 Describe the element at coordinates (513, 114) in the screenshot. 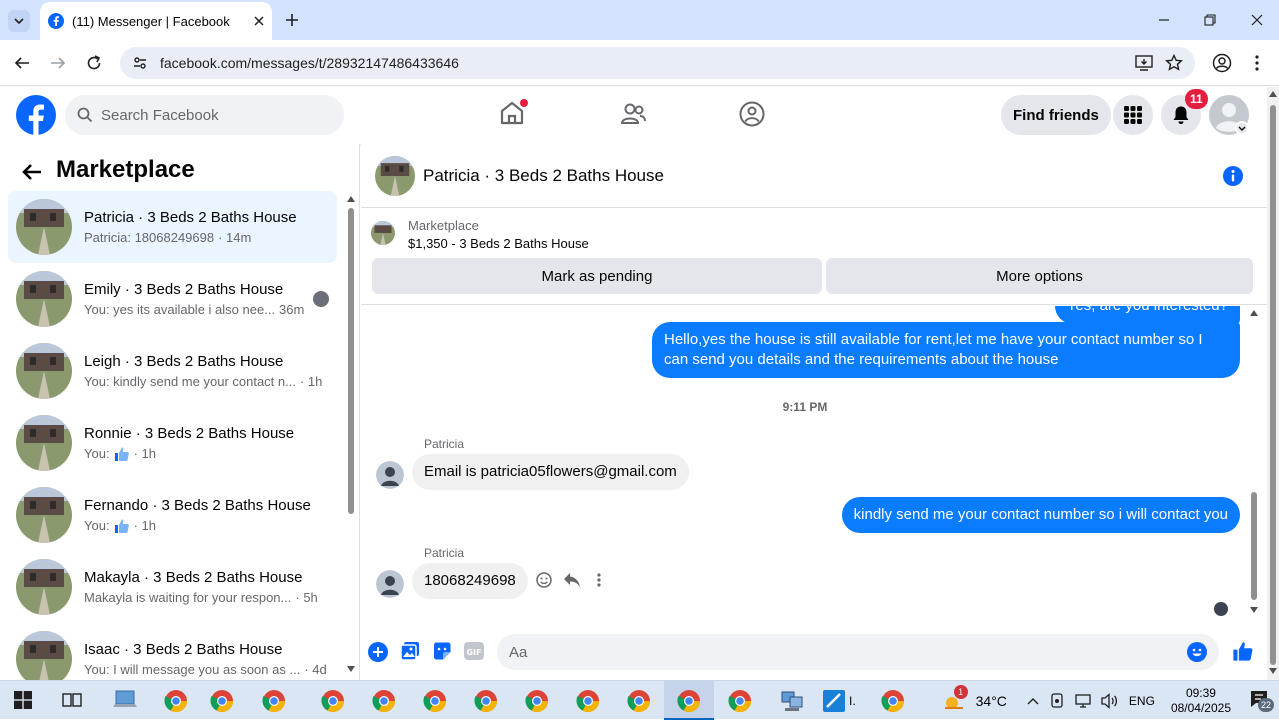

I see `nav-home` at that location.